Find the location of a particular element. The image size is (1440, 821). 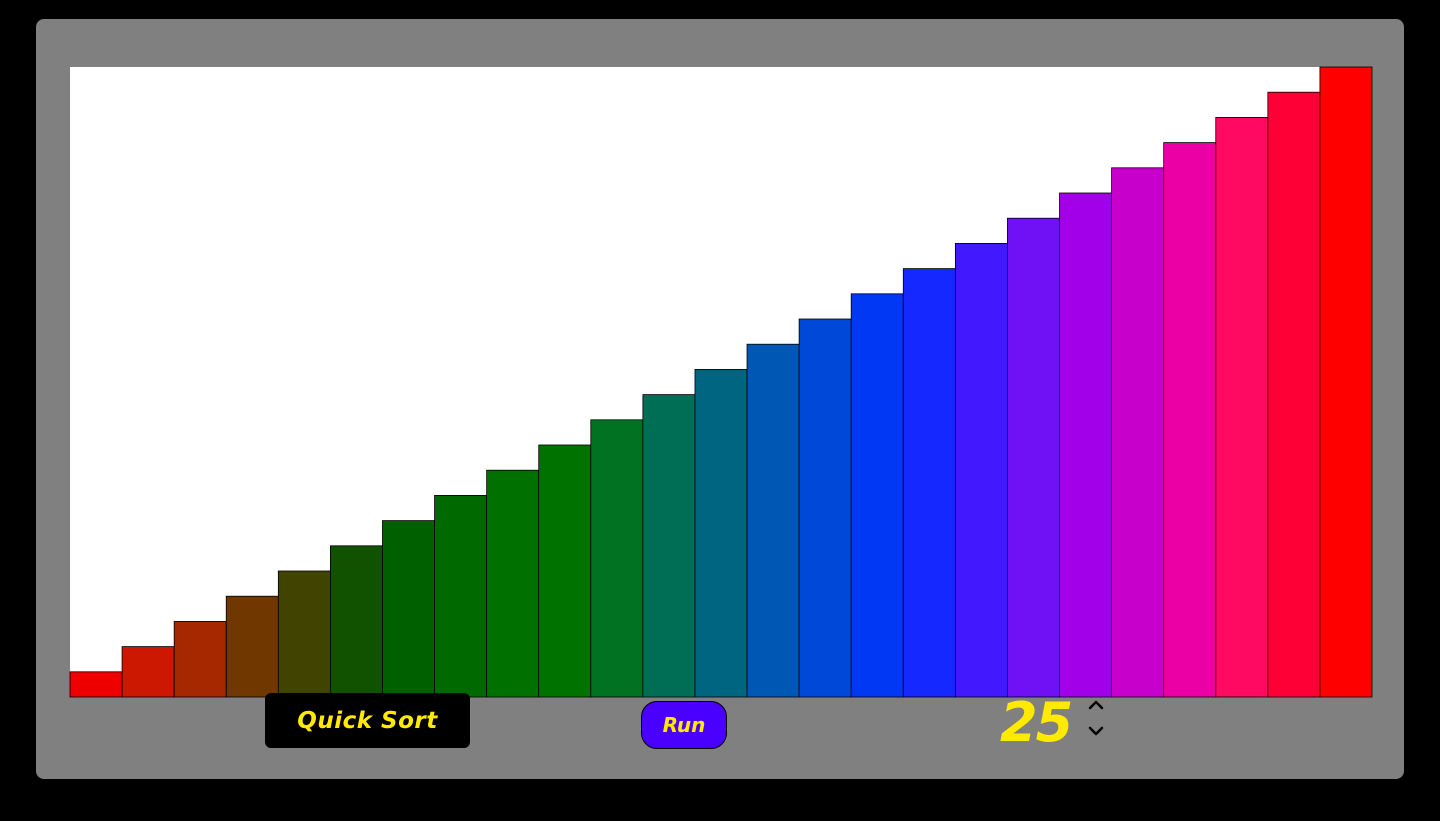

run-button-label: Run is located at coordinates (684, 725).